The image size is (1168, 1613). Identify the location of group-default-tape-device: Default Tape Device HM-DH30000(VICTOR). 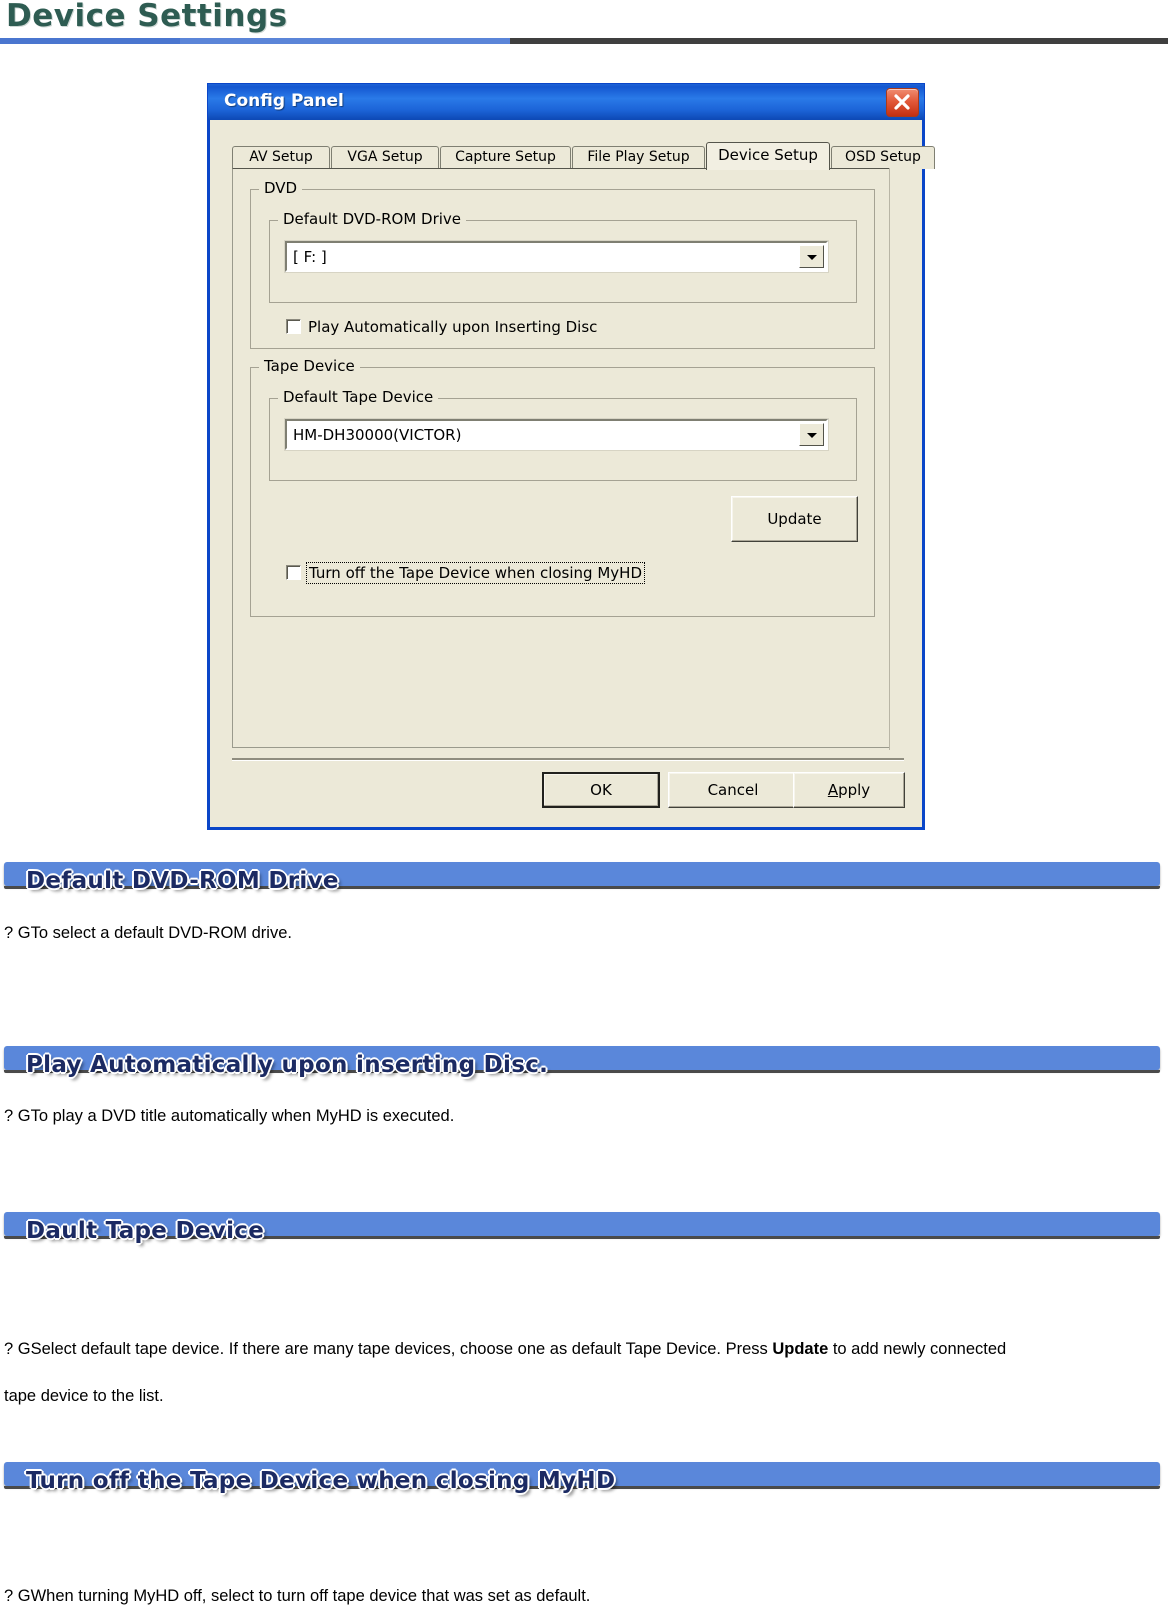
(563, 434).